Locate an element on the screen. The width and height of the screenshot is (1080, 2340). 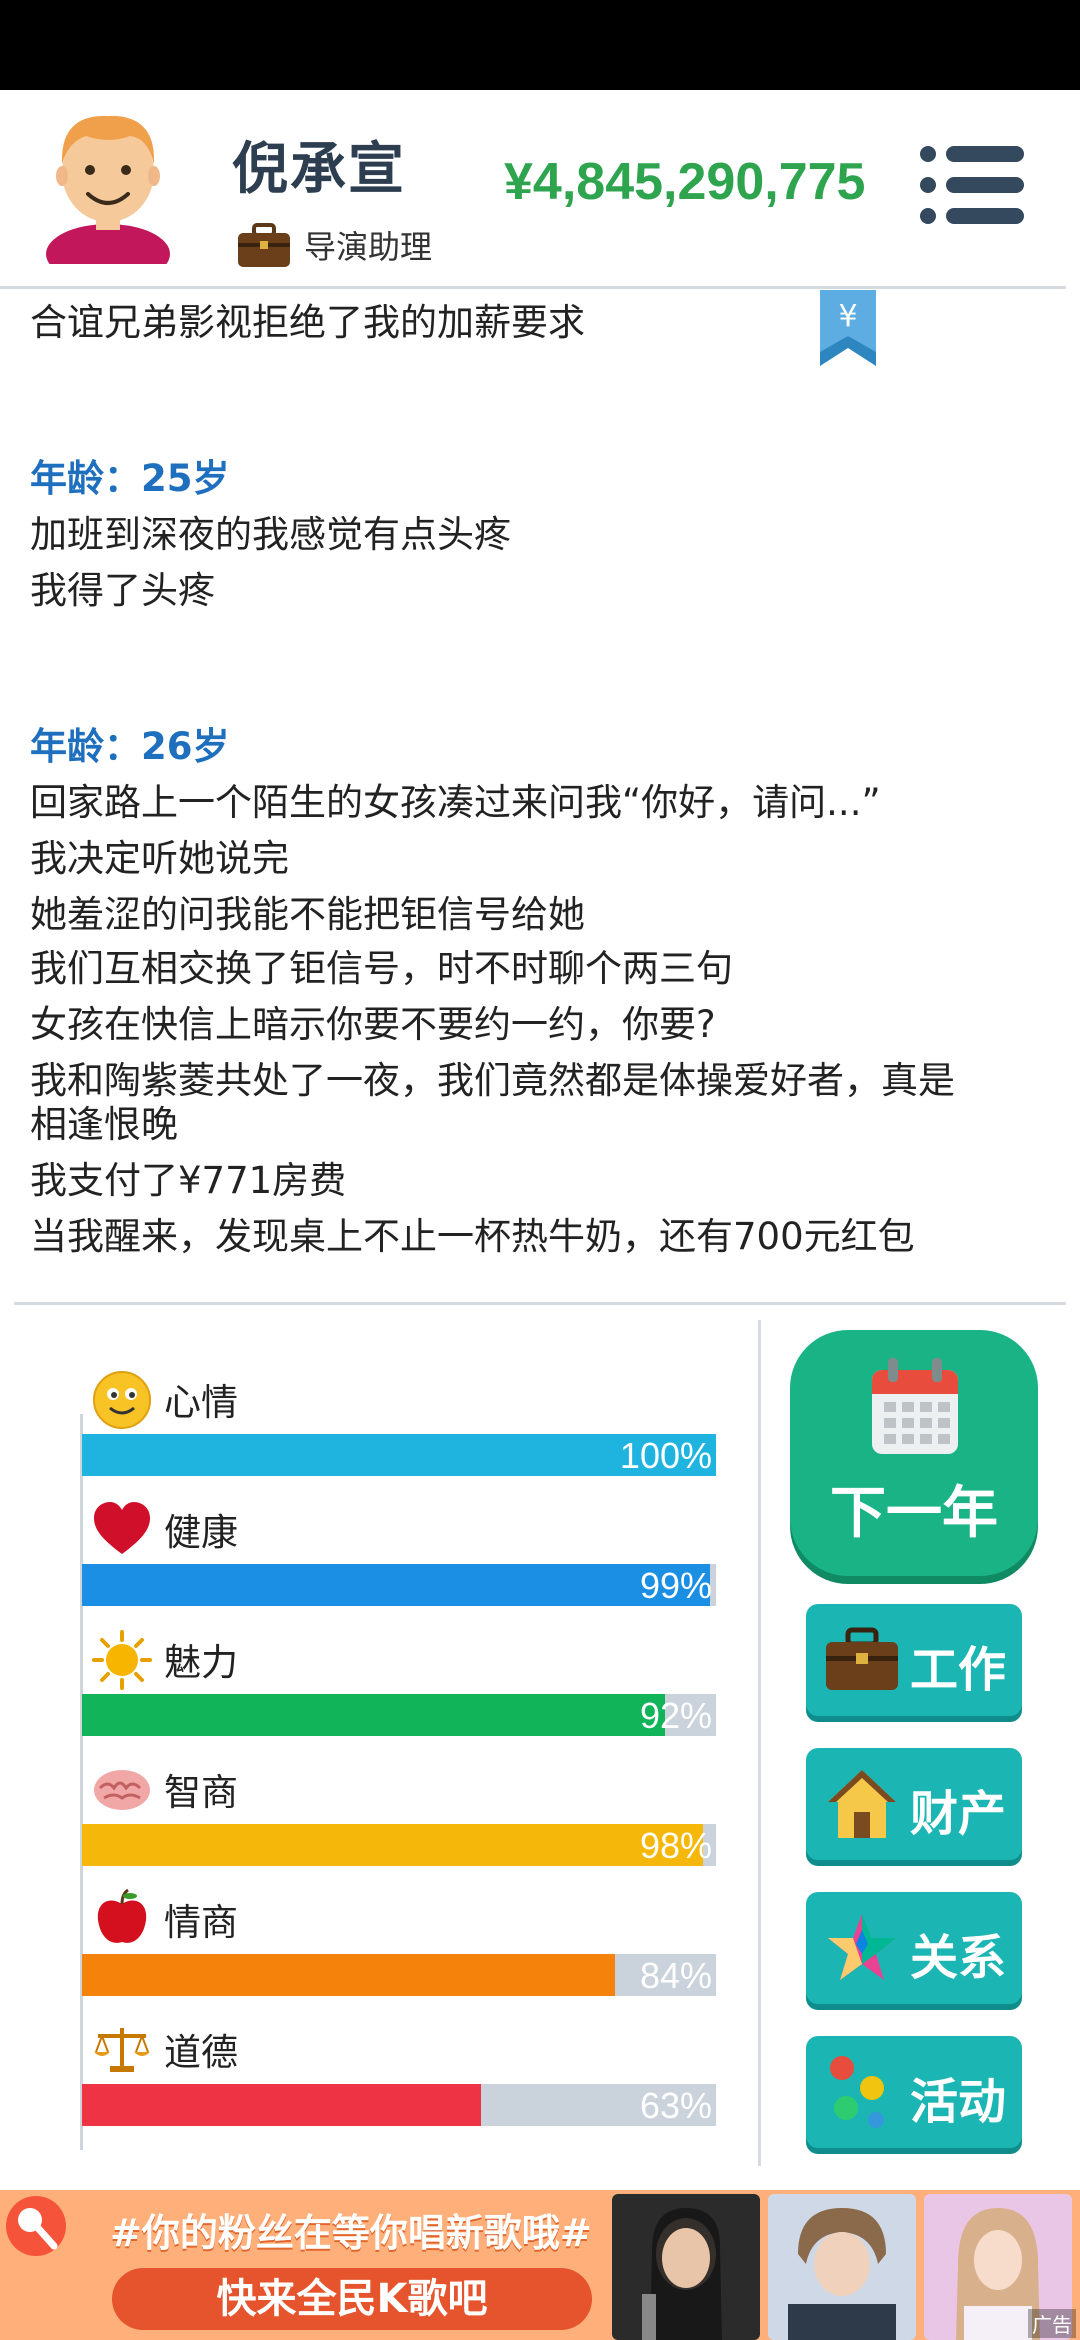
work-label: 工作 is located at coordinates (958, 1670).